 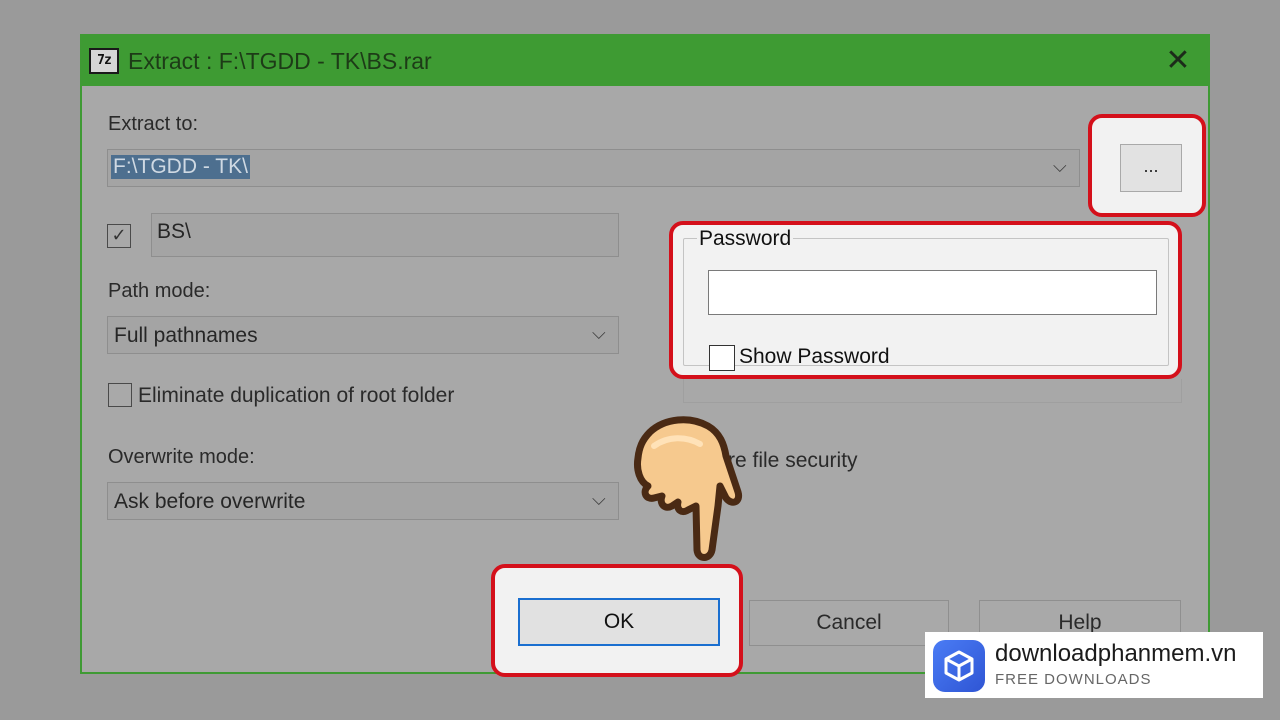 I want to click on close-button: ✕, so click(x=1178, y=62).